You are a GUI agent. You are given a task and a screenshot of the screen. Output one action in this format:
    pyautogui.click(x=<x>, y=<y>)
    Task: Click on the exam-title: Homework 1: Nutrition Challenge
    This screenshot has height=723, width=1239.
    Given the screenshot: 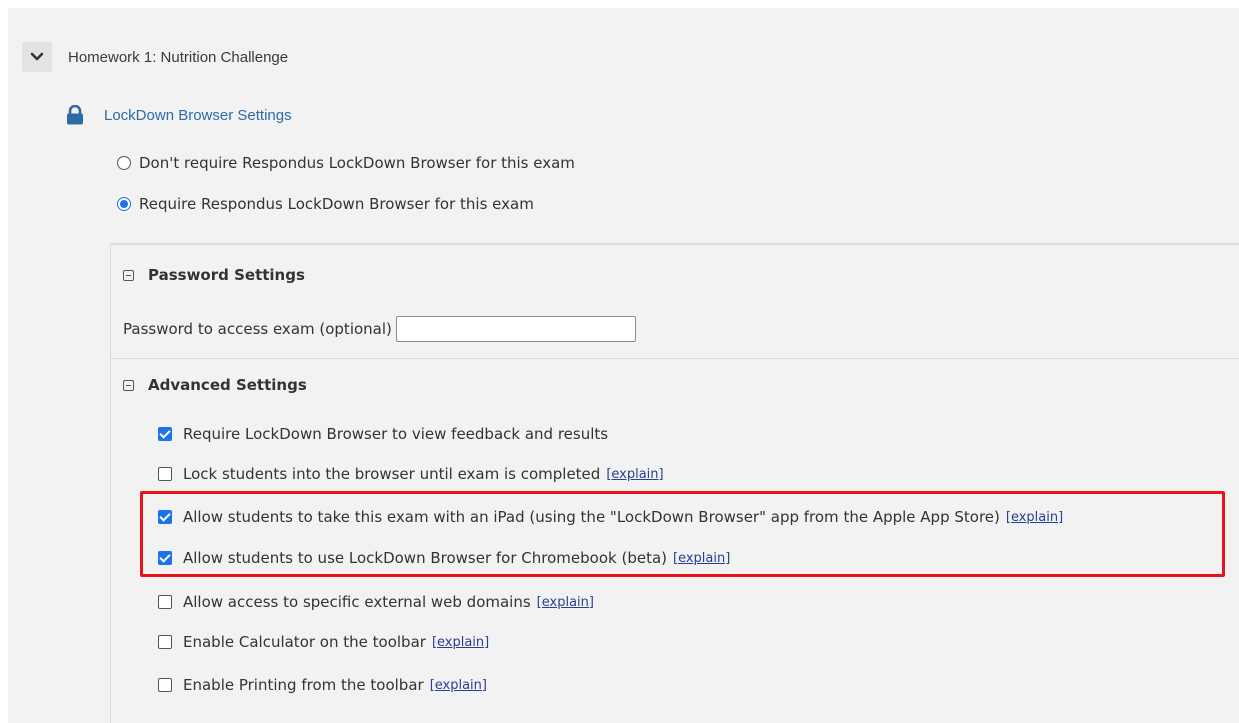 What is the action you would take?
    pyautogui.click(x=178, y=57)
    